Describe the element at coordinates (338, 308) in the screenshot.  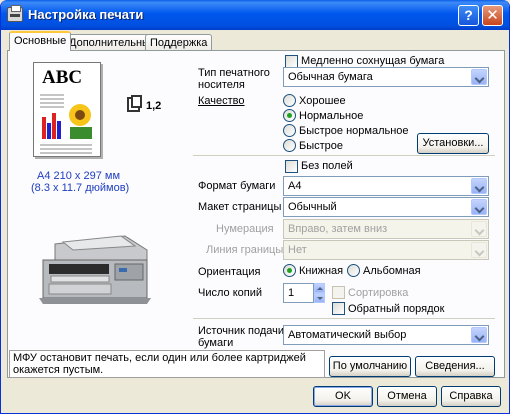
I see `reverse-order-checkbox` at that location.